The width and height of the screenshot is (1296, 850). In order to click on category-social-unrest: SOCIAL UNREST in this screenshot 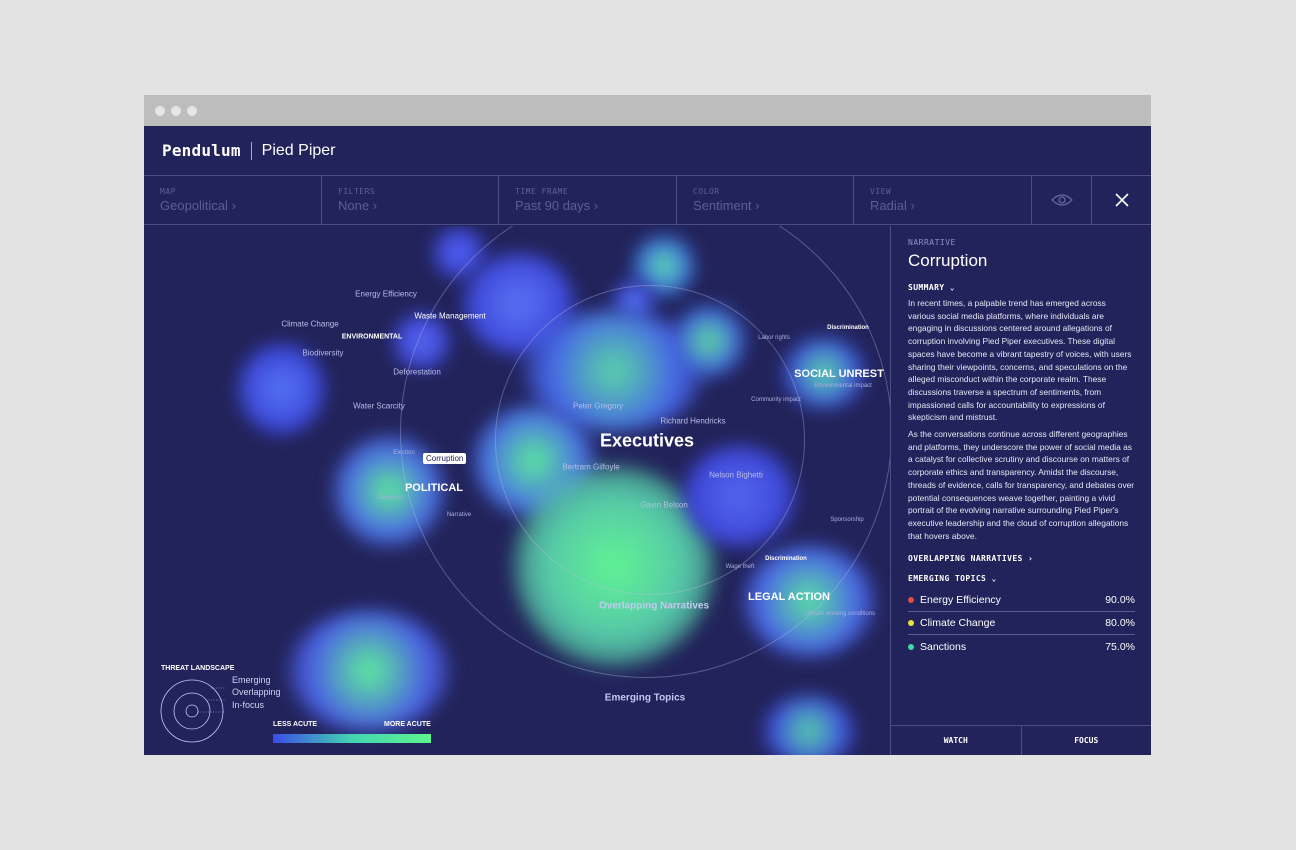, I will do `click(839, 374)`.